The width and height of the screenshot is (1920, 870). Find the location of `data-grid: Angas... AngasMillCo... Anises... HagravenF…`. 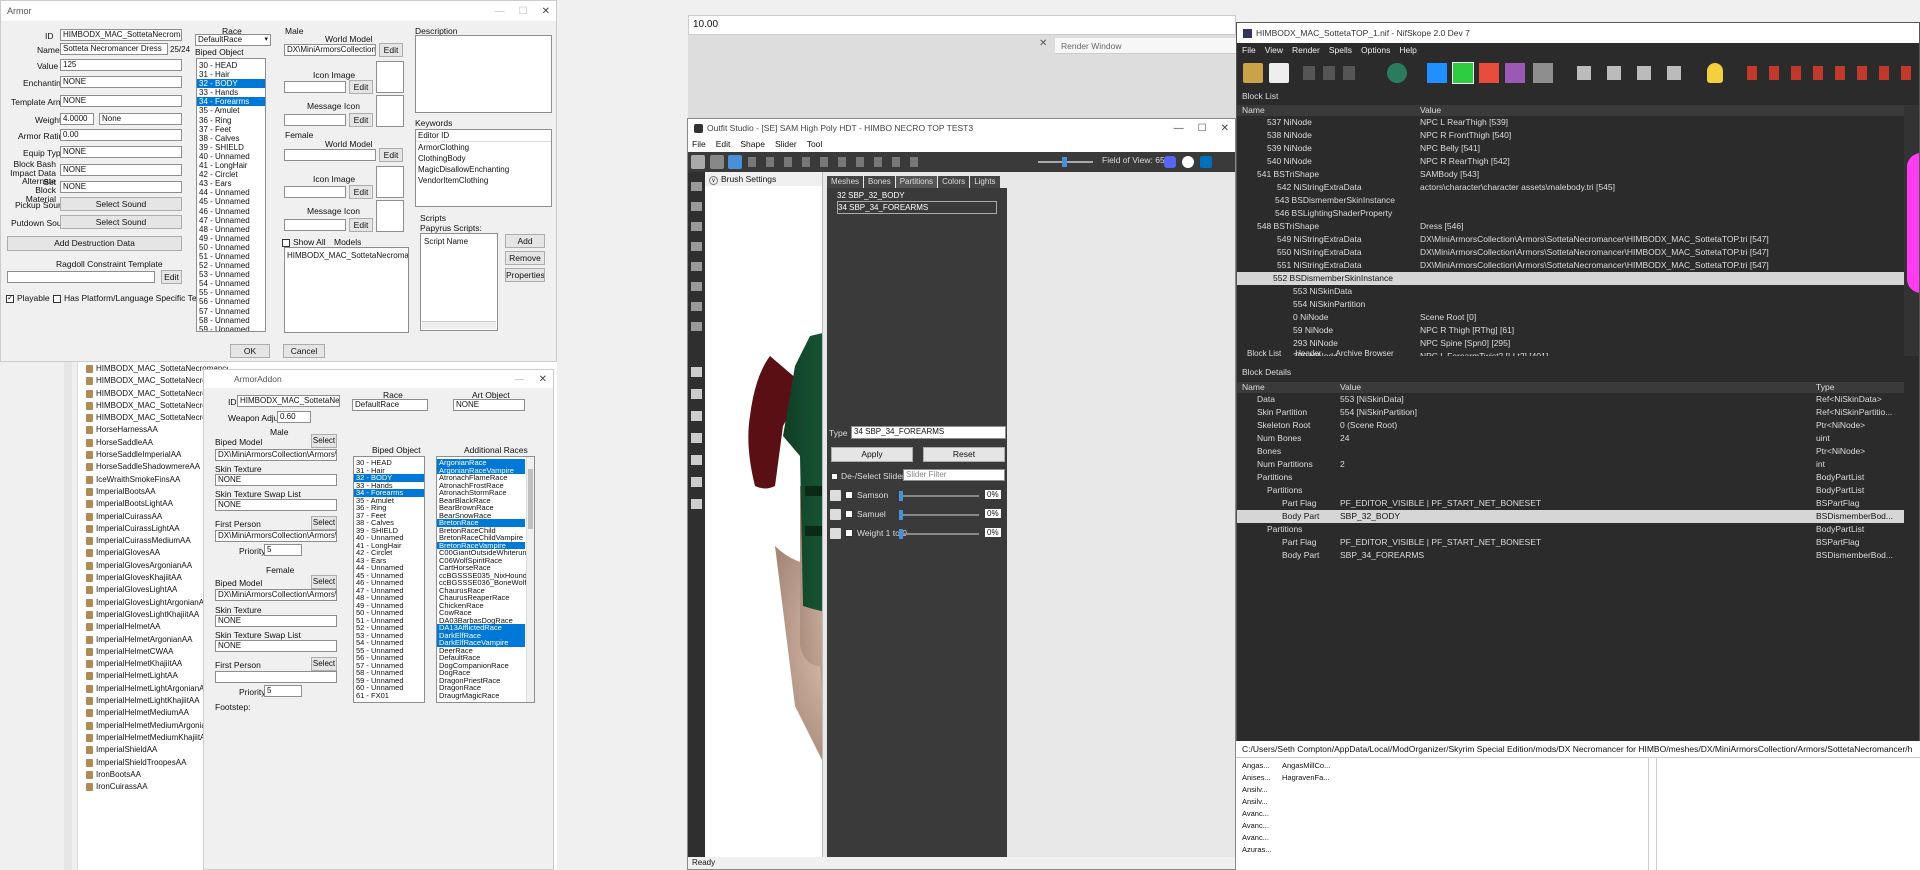

data-grid: Angas... AngasMillCo... Anises... HagravenF… is located at coordinates (1442, 808).